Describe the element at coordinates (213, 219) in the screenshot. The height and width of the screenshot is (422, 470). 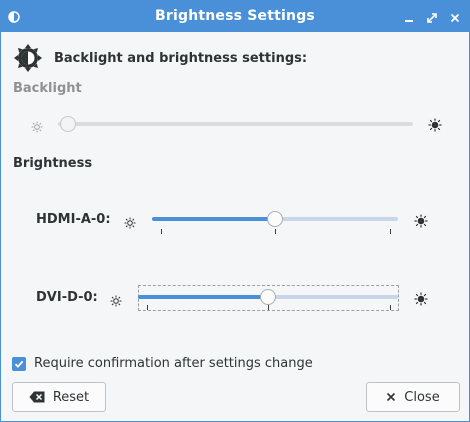
I see `hdmi-fill` at that location.